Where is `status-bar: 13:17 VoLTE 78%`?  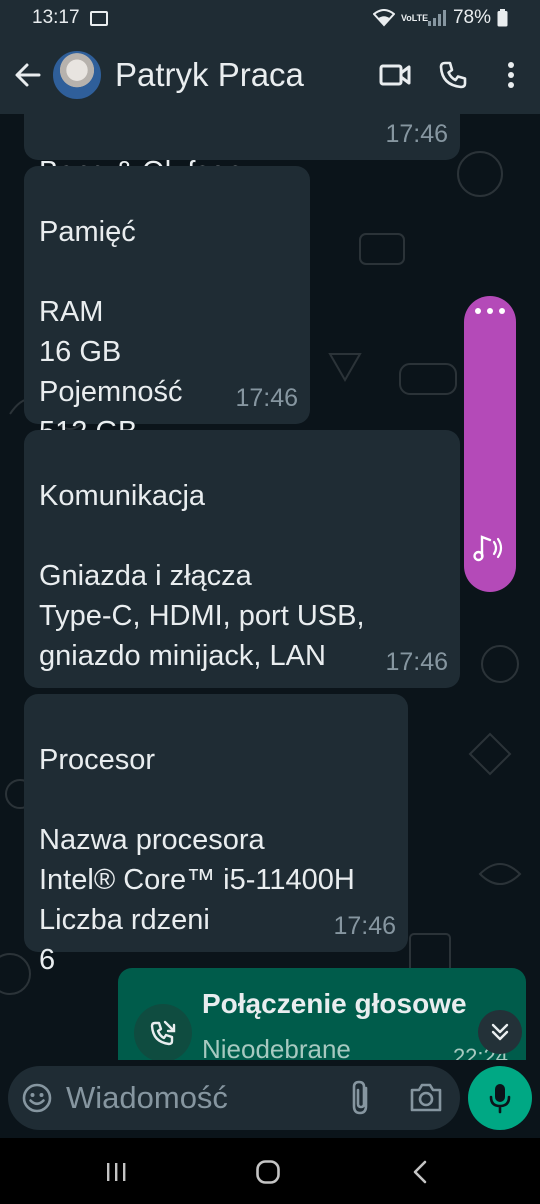
status-bar: 13:17 VoLTE 78% is located at coordinates (270, 18).